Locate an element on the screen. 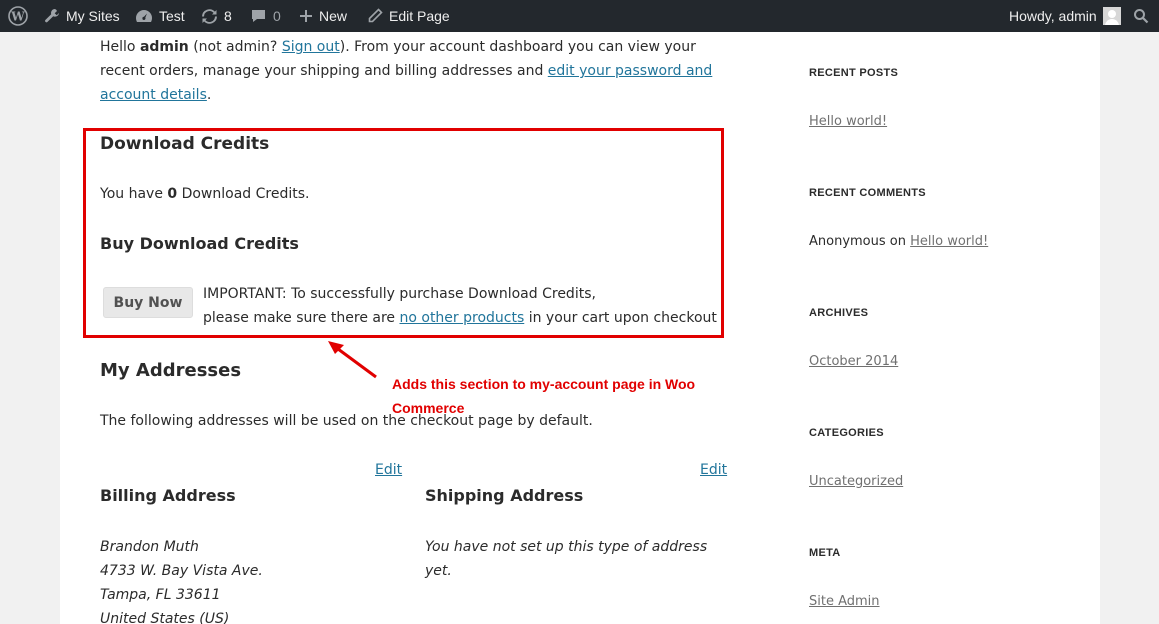 Image resolution: width=1159 pixels, height=624 pixels. annotation-arrow-icon is located at coordinates (352, 360).